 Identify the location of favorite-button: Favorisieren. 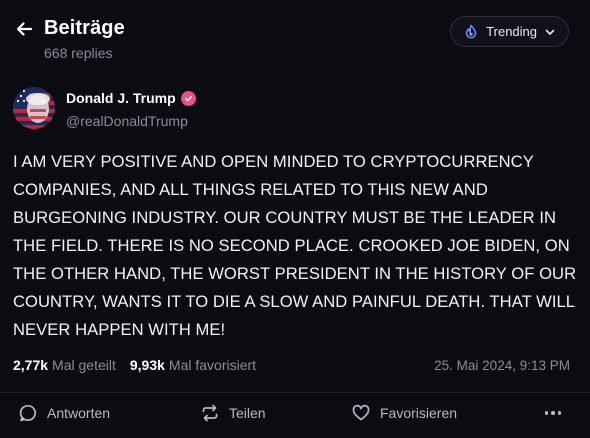
(404, 413).